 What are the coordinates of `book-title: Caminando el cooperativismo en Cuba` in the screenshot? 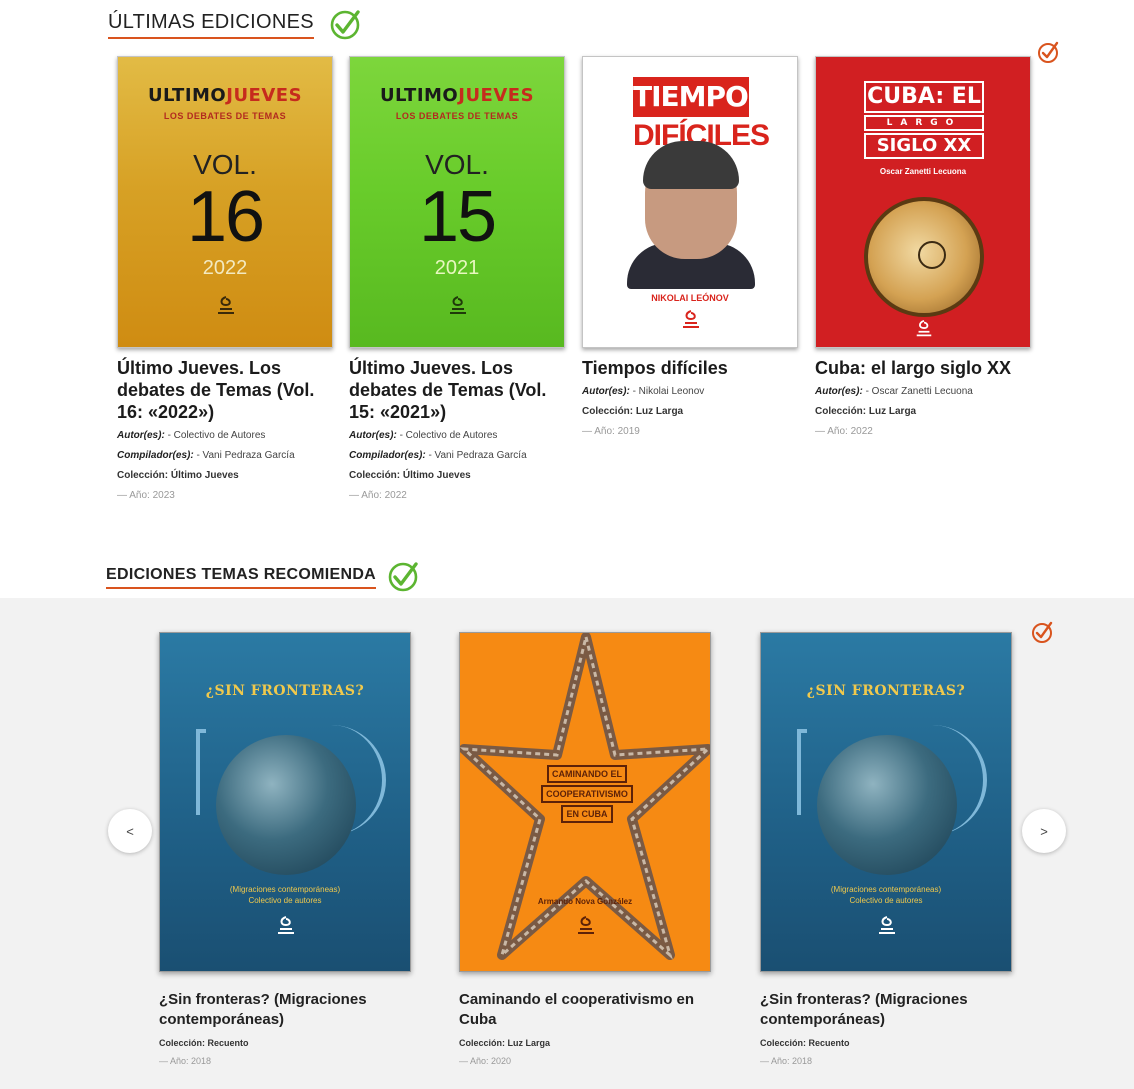 It's located at (585, 1010).